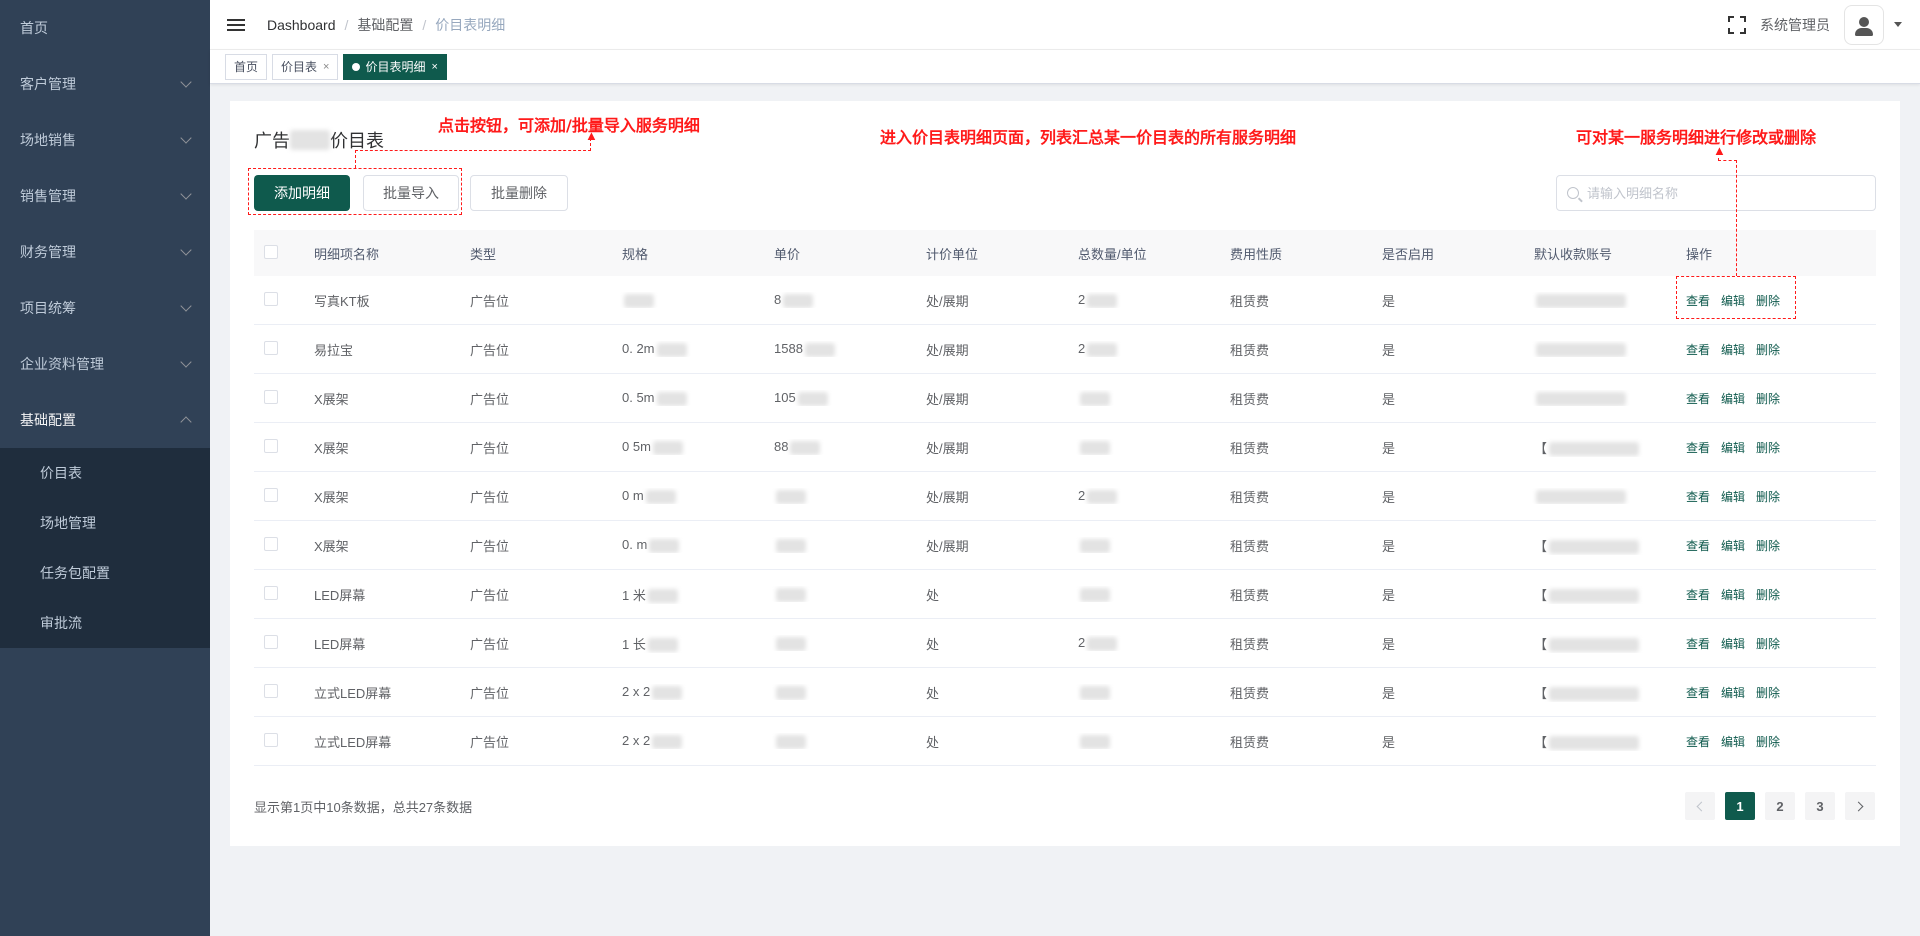  Describe the element at coordinates (105, 84) in the screenshot. I see `sidebar-item-customer: 客户管理` at that location.